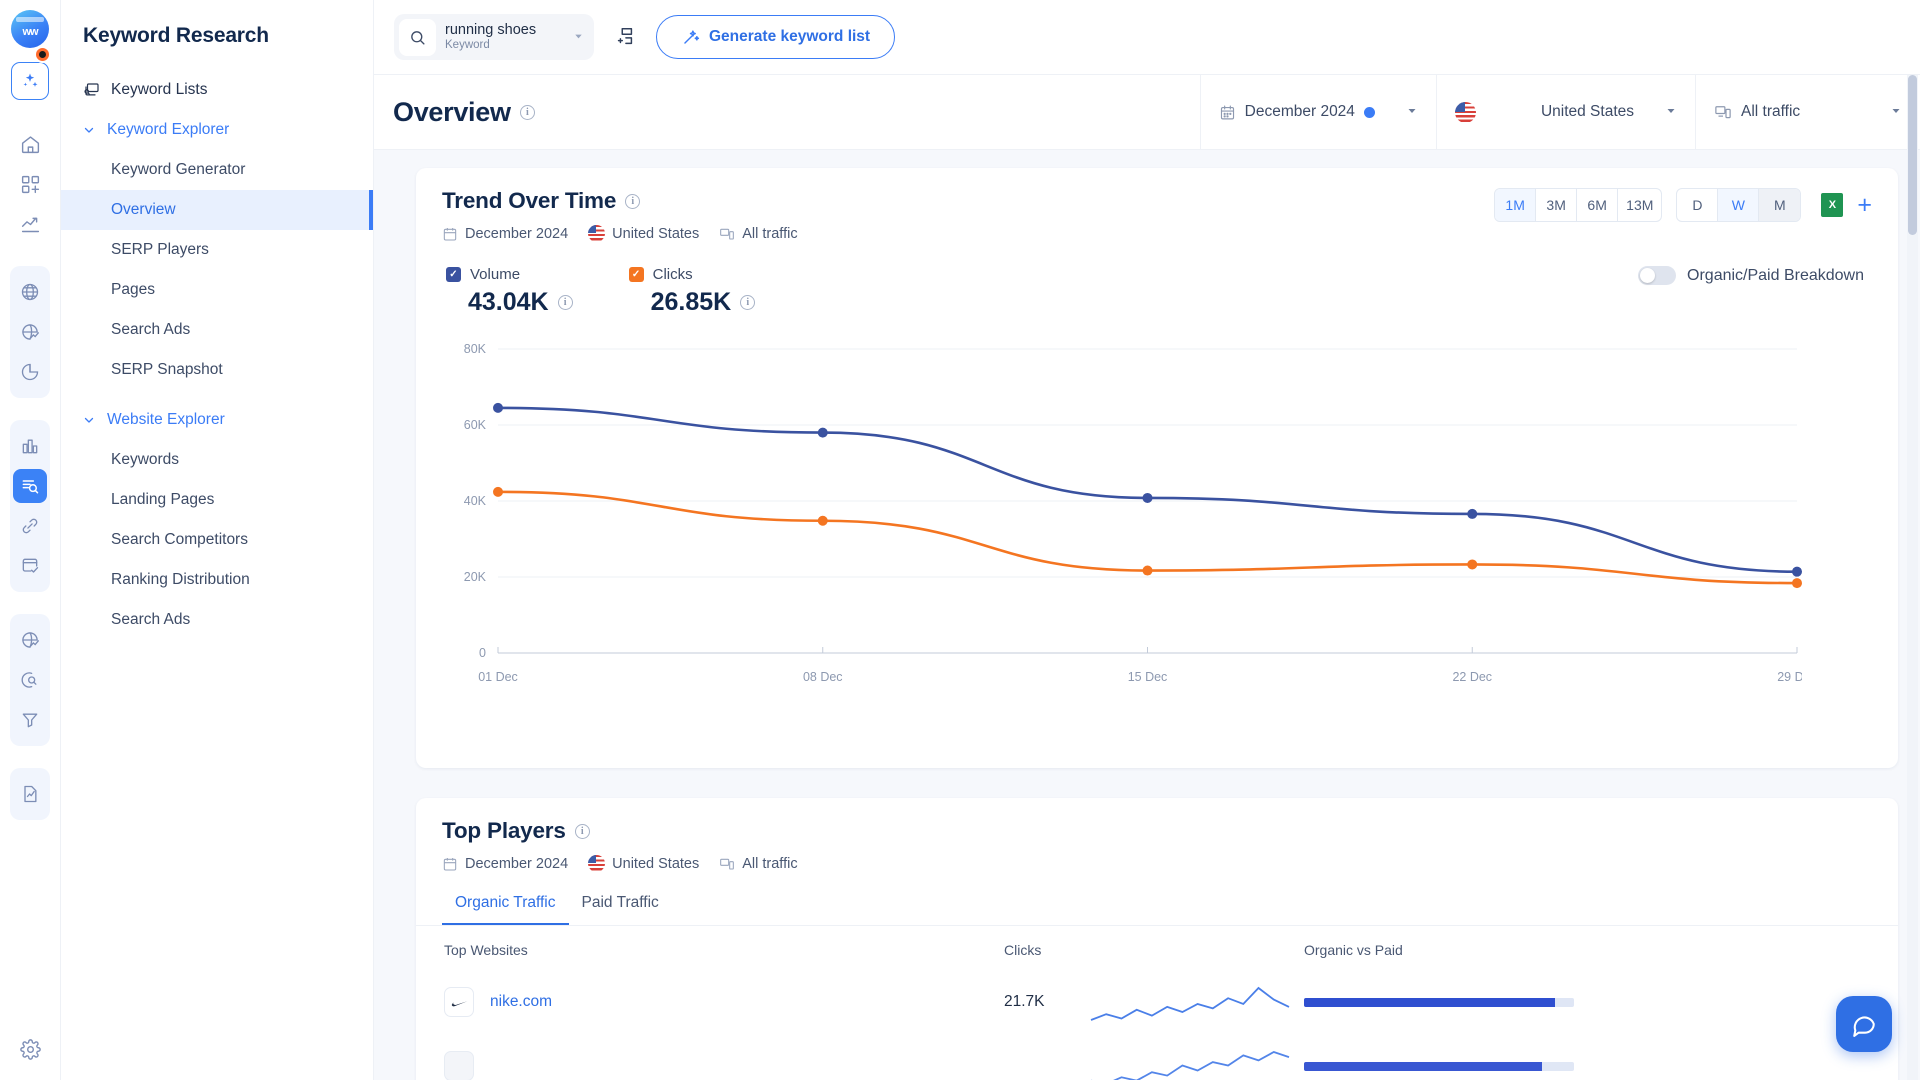 This screenshot has height=1080, width=1920. I want to click on legend-volume: ✓ Volume 43.04K i, so click(509, 291).